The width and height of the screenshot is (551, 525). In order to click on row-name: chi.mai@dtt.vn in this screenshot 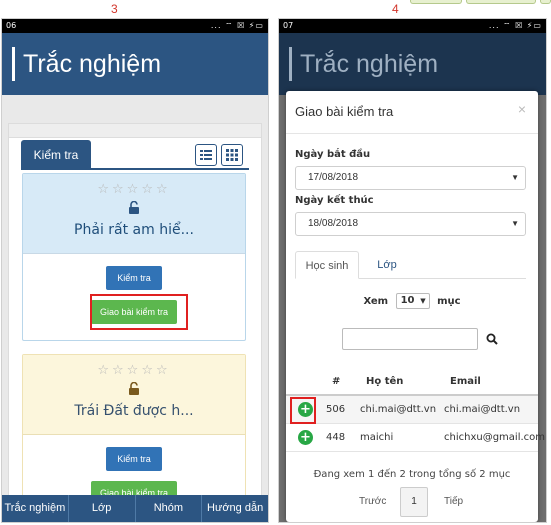, I will do `click(398, 409)`.